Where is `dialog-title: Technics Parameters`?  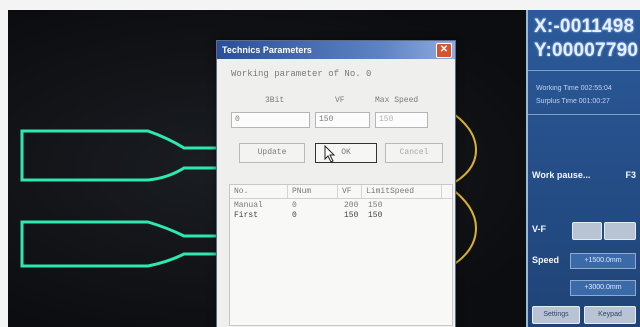
dialog-title: Technics Parameters is located at coordinates (267, 50).